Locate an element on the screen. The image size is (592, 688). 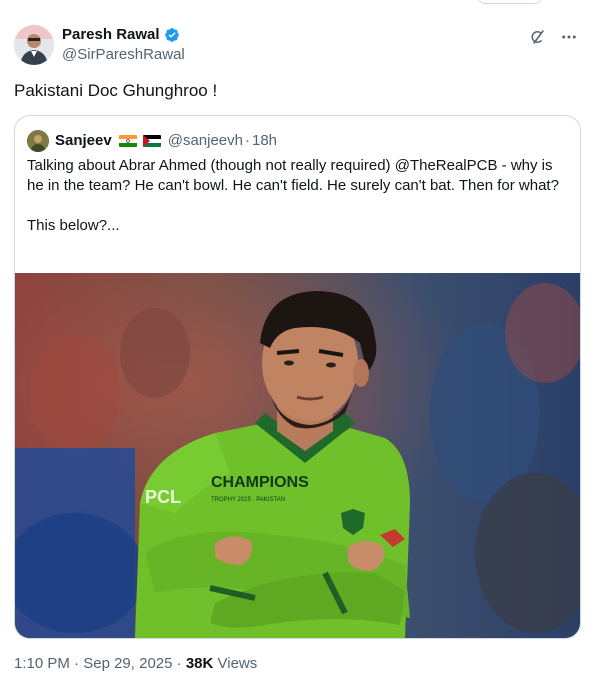
tweet-meta: 1:10 PM · Sep 29, 2025 · 38K Views is located at coordinates (135, 664).